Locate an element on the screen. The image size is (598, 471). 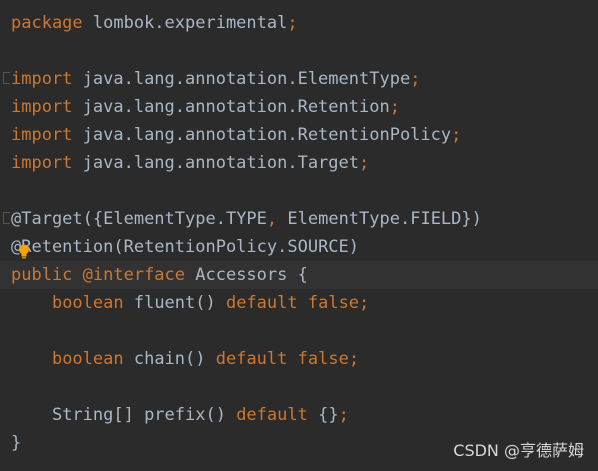
code-line-import-elementtype: import java.lang.annotation.ElementType; is located at coordinates (299, 79).